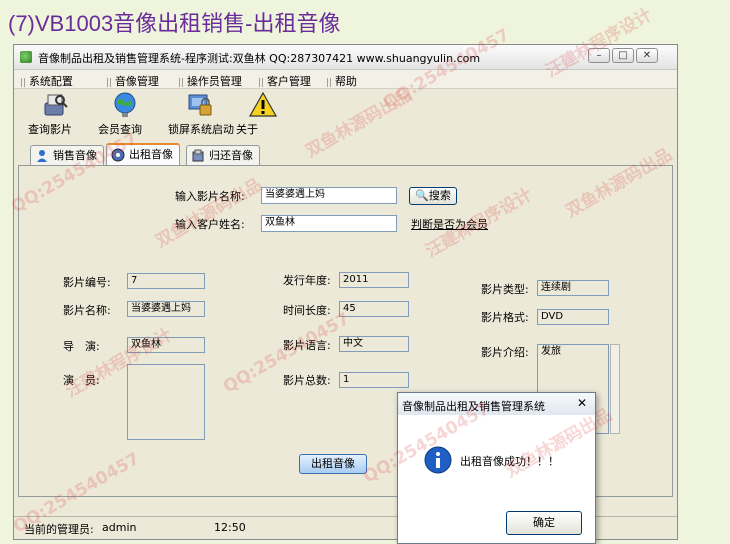 The image size is (730, 544). What do you see at coordinates (201, 129) in the screenshot?
I see `toolbar-lock-screen-label: 锁屏系统启动` at bounding box center [201, 129].